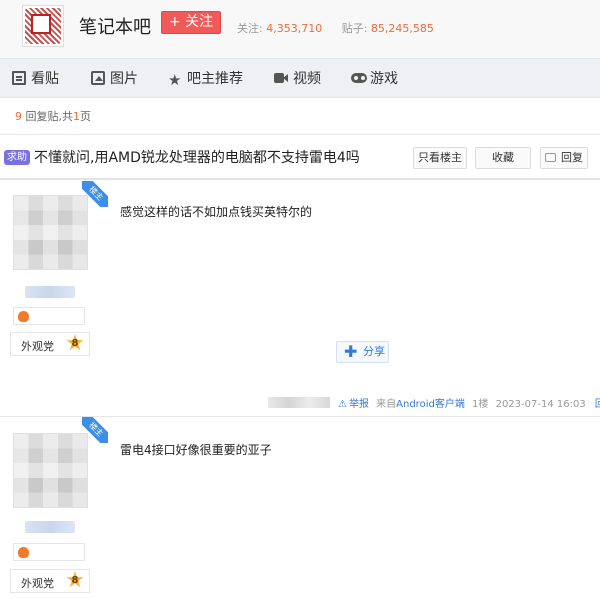 The height and width of the screenshot is (599, 600). I want to click on reply-bubble-icon, so click(550, 157).